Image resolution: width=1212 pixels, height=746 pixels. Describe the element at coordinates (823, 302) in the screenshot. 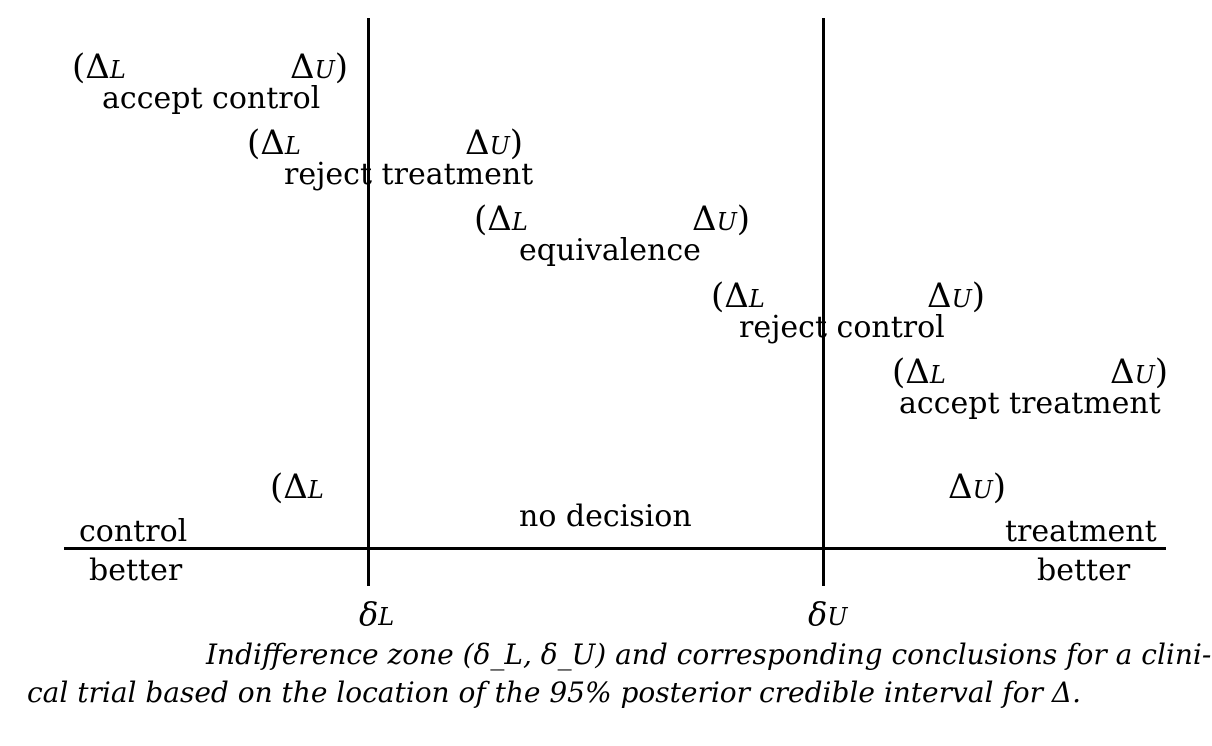

I see `upper-bound-line` at that location.